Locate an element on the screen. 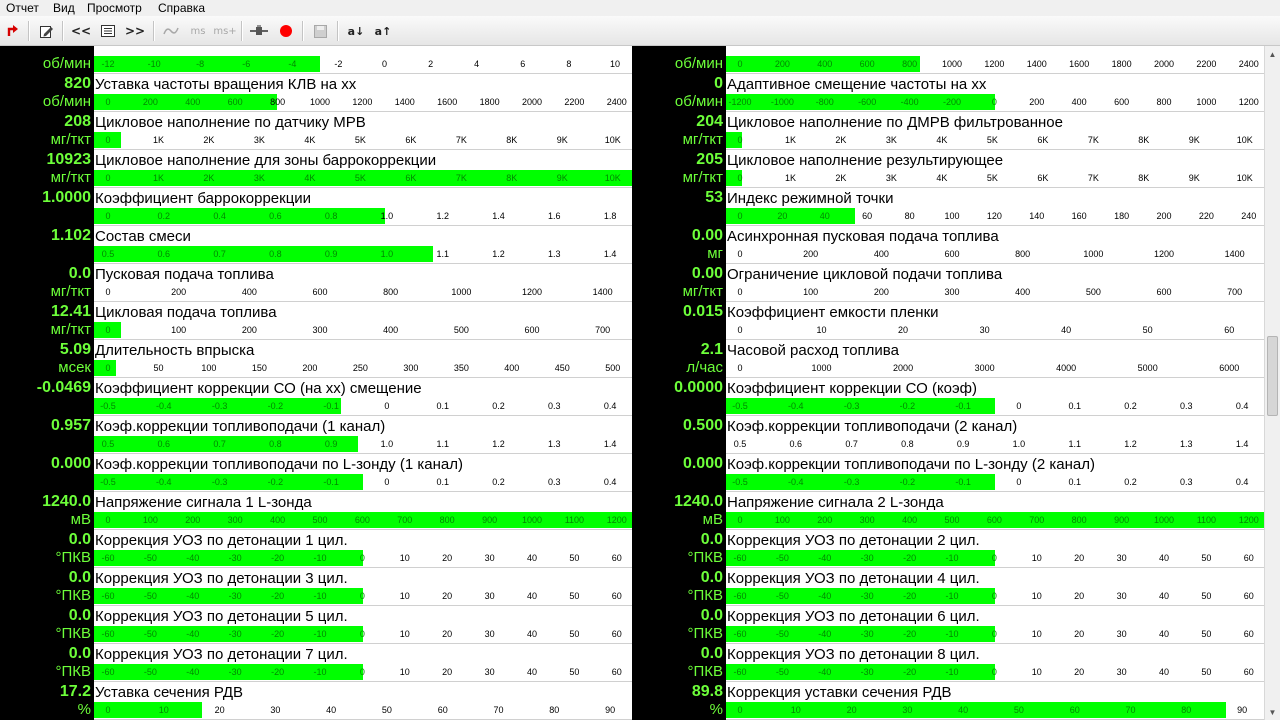 The height and width of the screenshot is (720, 1280). scale-tick: 8K is located at coordinates (1144, 140).